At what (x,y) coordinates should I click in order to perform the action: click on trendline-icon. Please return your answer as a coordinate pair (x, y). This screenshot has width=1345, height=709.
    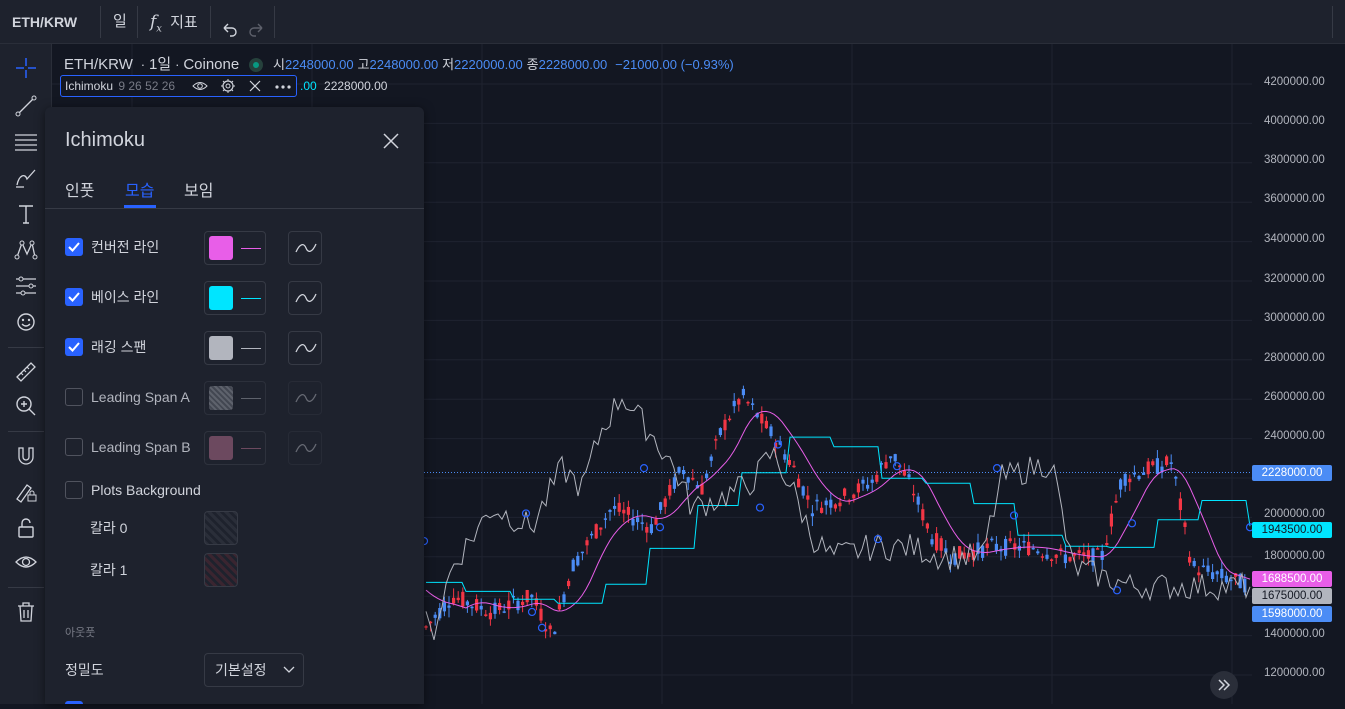
    Looking at the image, I should click on (26, 106).